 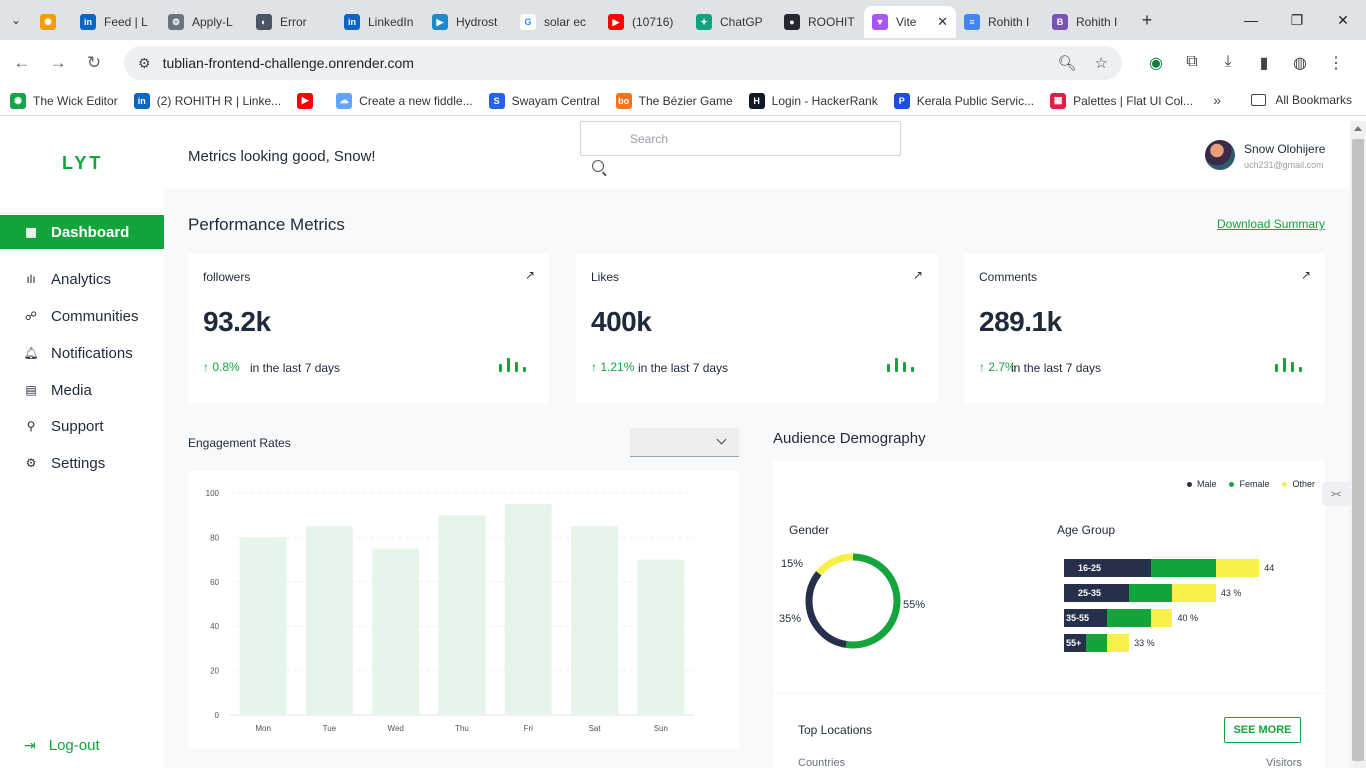 I want to click on legend-item: Other, so click(x=1298, y=484).